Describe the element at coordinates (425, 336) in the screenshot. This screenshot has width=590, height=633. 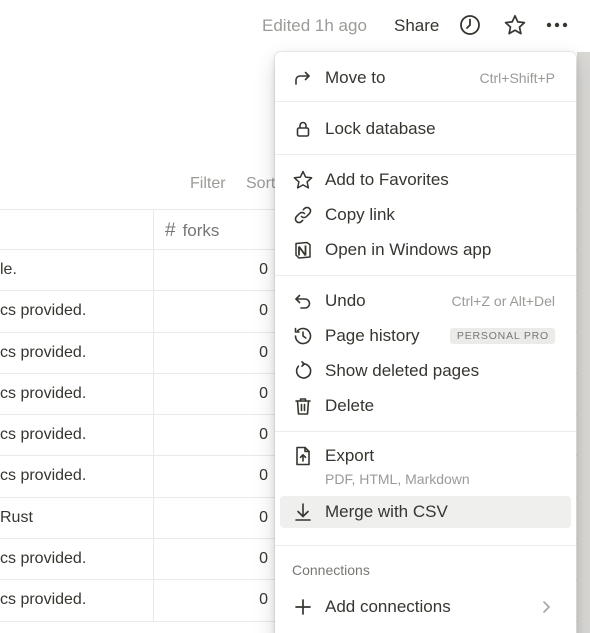
I see `menu-item-page-history: Page history PERSONAL PRO` at that location.